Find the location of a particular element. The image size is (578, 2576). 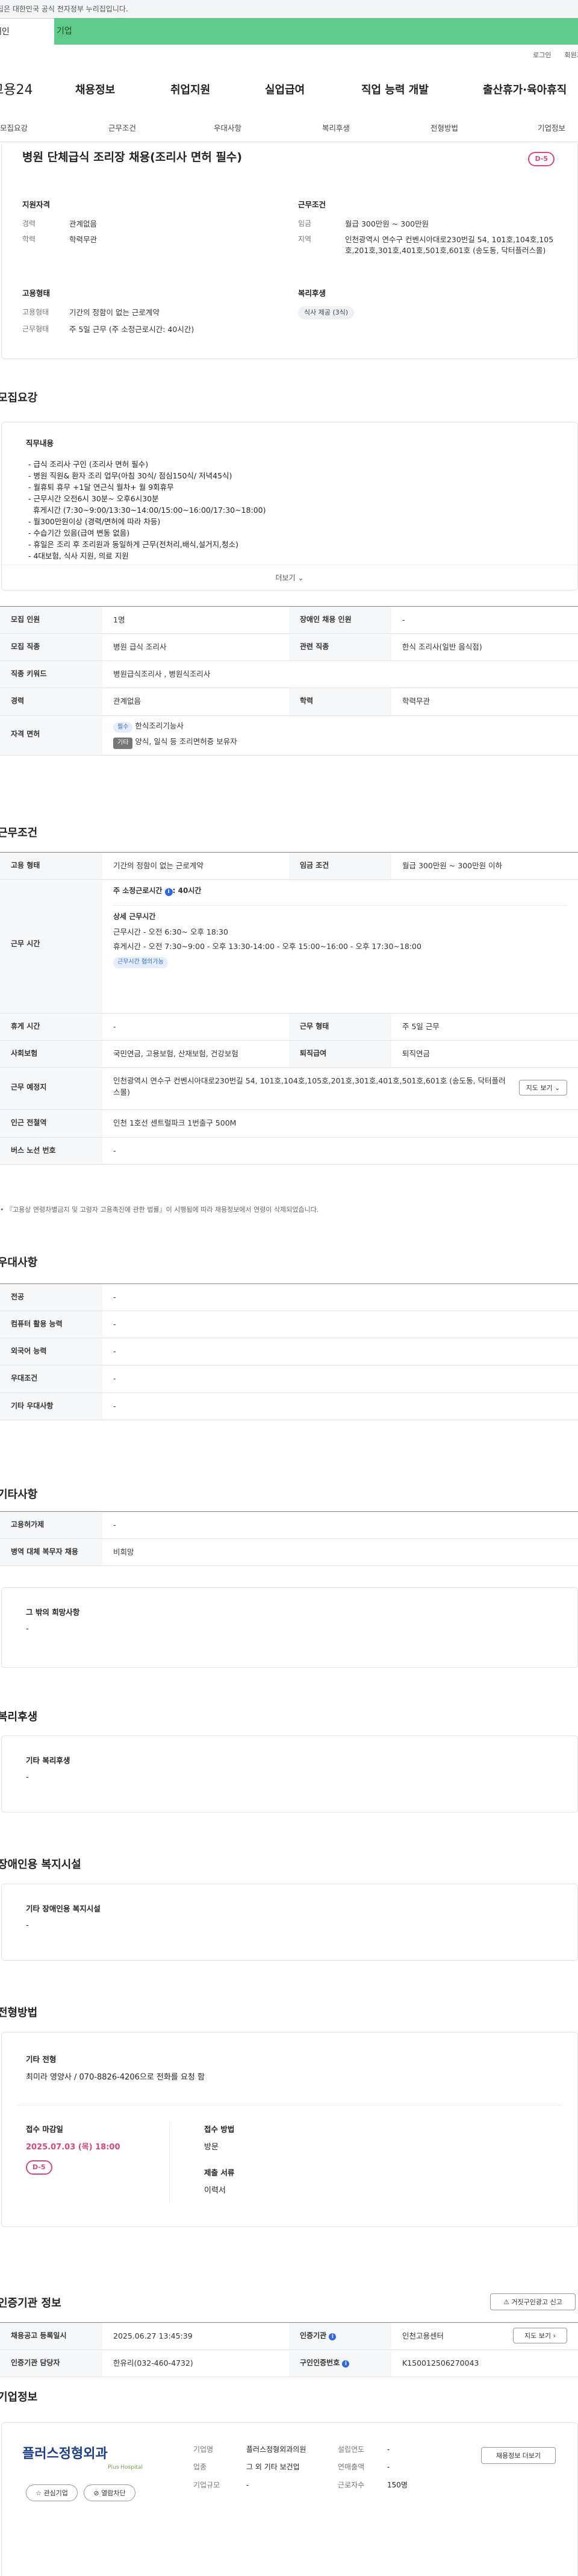

table-row: 우대조건 - is located at coordinates (289, 1379).